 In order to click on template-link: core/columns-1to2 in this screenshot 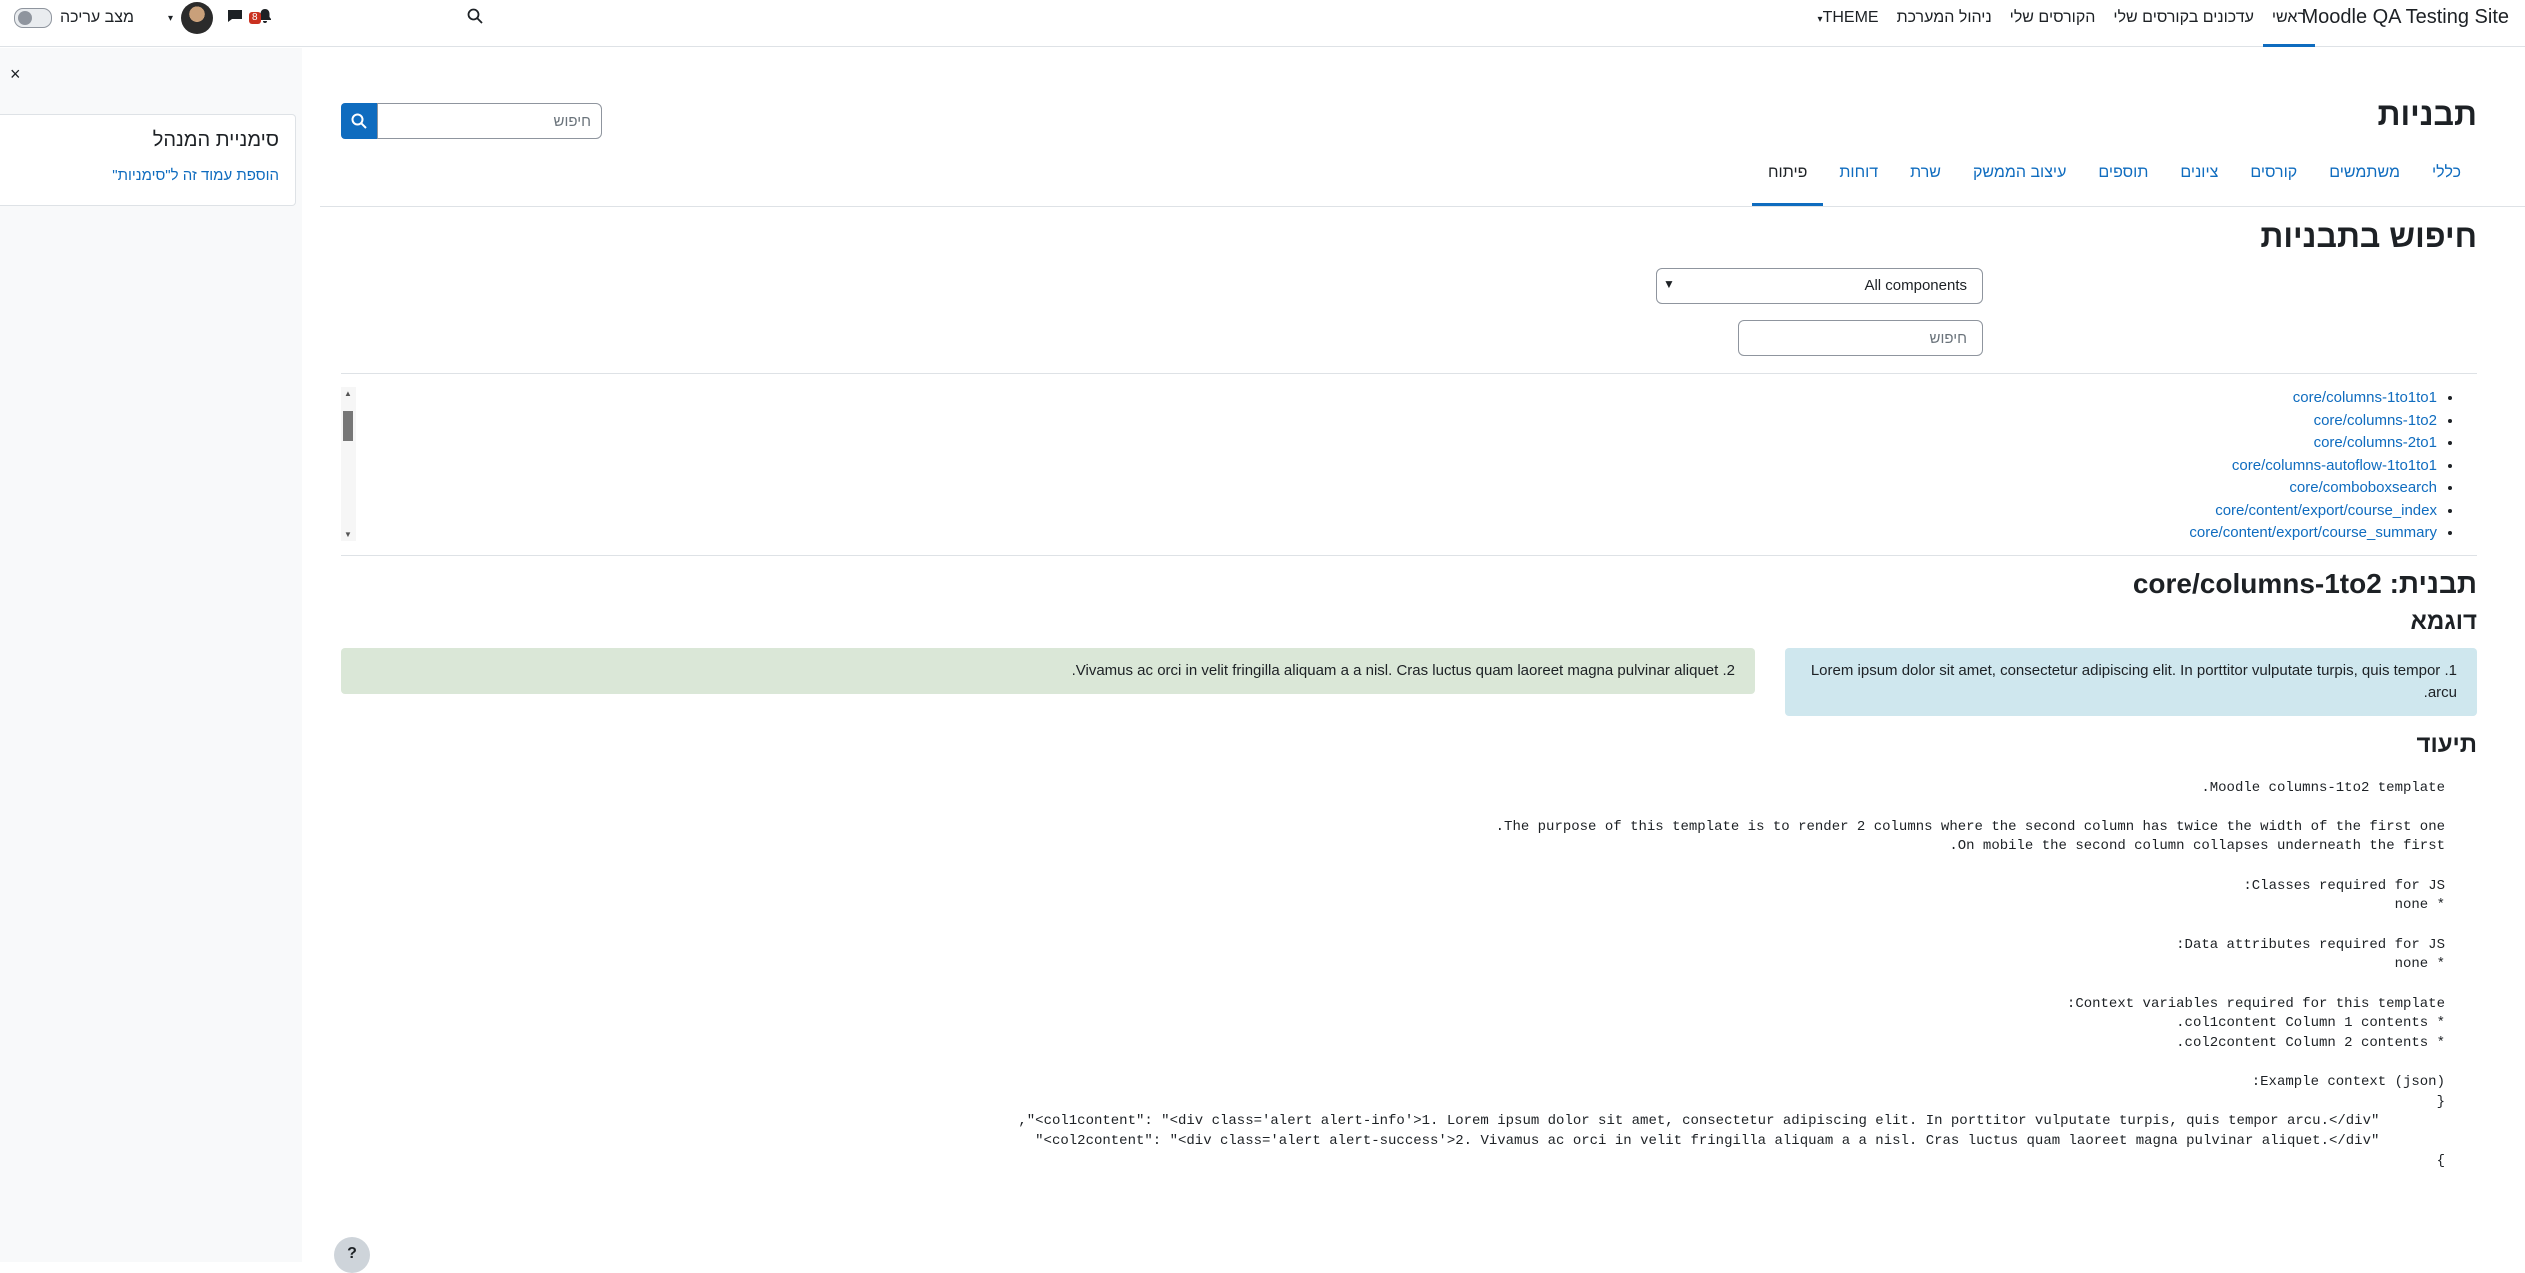, I will do `click(2375, 420)`.